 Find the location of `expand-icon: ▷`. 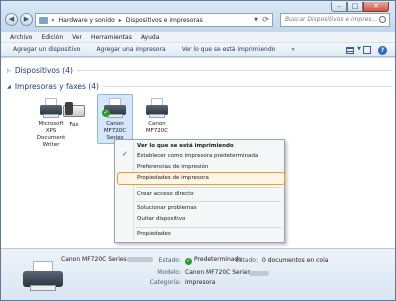

expand-icon: ▷ is located at coordinates (9, 71).